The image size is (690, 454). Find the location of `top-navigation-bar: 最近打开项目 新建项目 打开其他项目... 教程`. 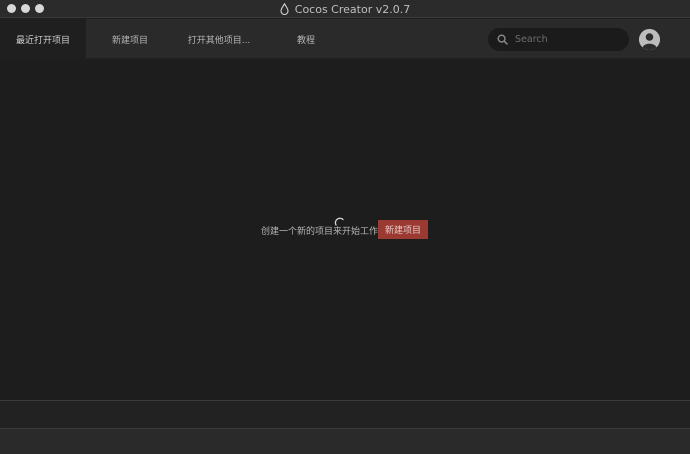

top-navigation-bar: 最近打开项目 新建项目 打开其他项目... 教程 is located at coordinates (345, 39).